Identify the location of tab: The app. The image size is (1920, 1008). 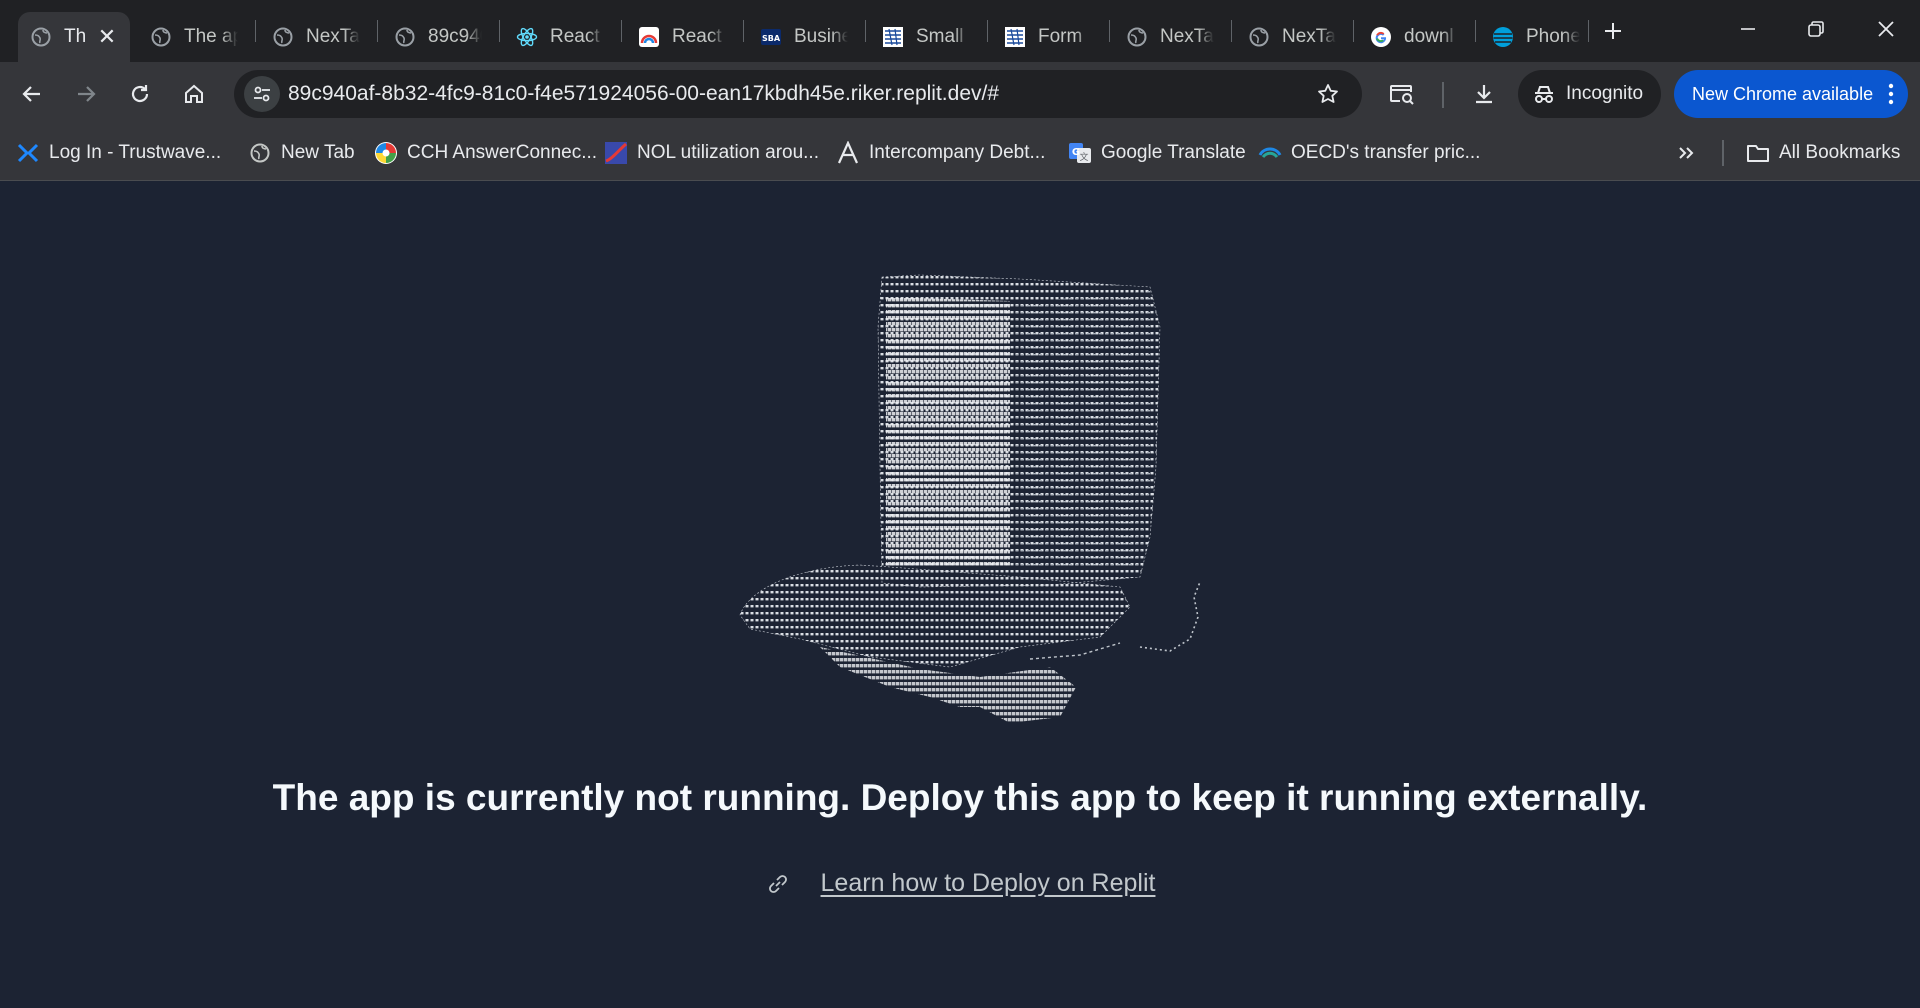
(194, 37).